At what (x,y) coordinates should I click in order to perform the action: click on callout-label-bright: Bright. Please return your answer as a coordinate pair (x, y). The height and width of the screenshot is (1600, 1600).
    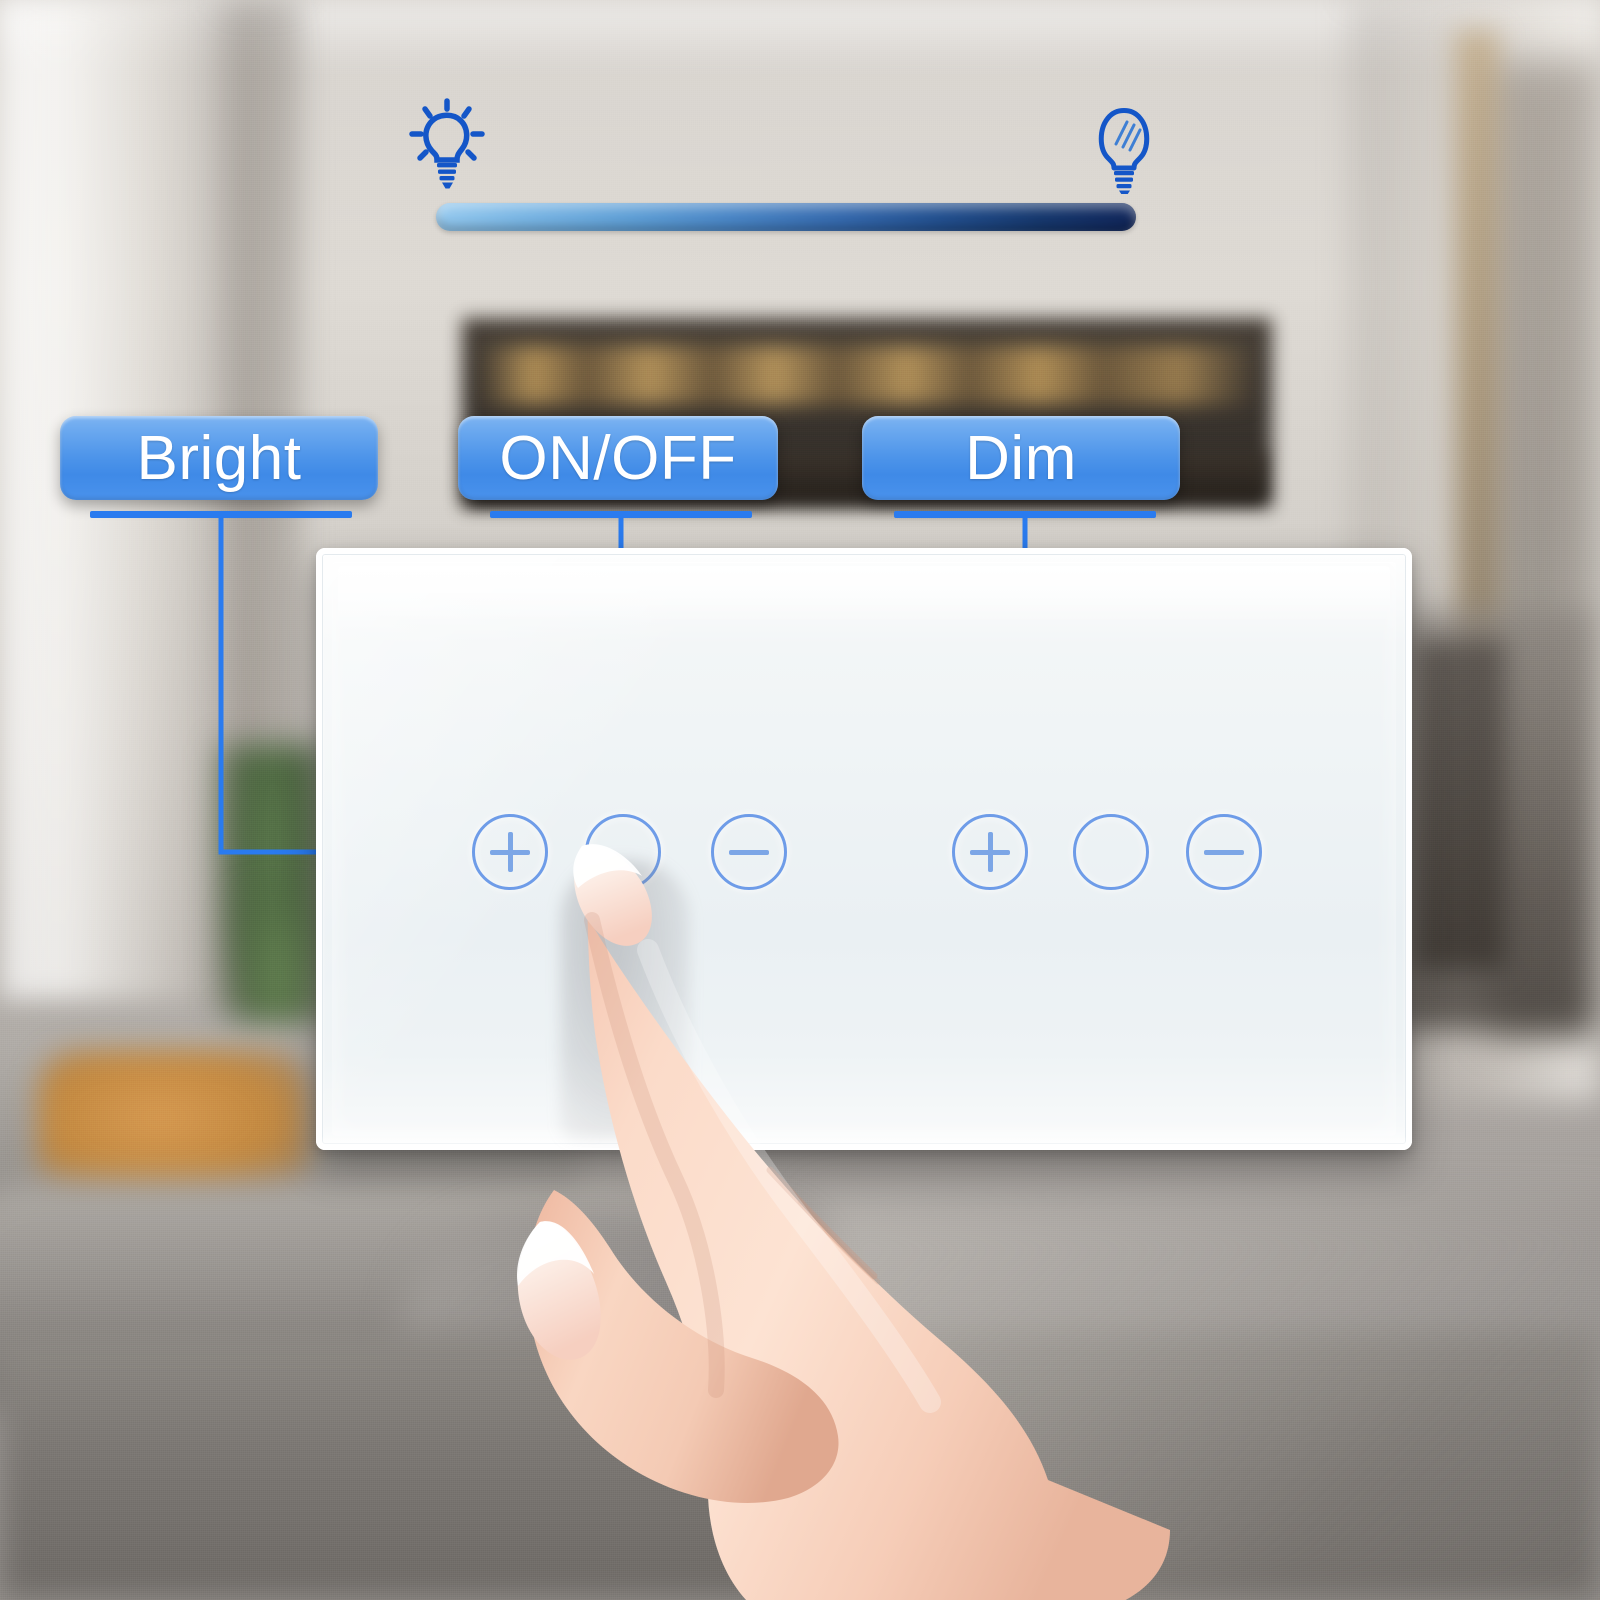
    Looking at the image, I should click on (219, 458).